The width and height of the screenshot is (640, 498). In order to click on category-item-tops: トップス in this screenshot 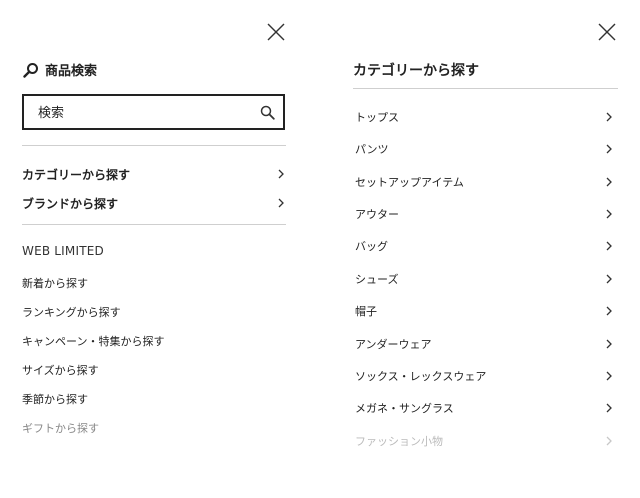, I will do `click(484, 117)`.